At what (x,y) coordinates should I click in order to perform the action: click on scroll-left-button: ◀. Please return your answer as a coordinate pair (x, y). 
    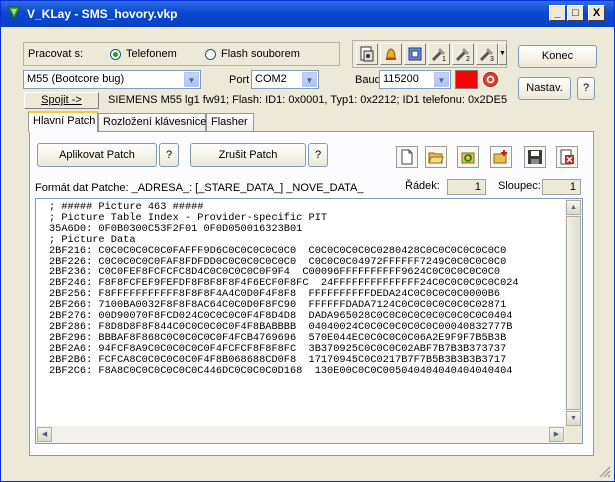
    Looking at the image, I should click on (44, 434).